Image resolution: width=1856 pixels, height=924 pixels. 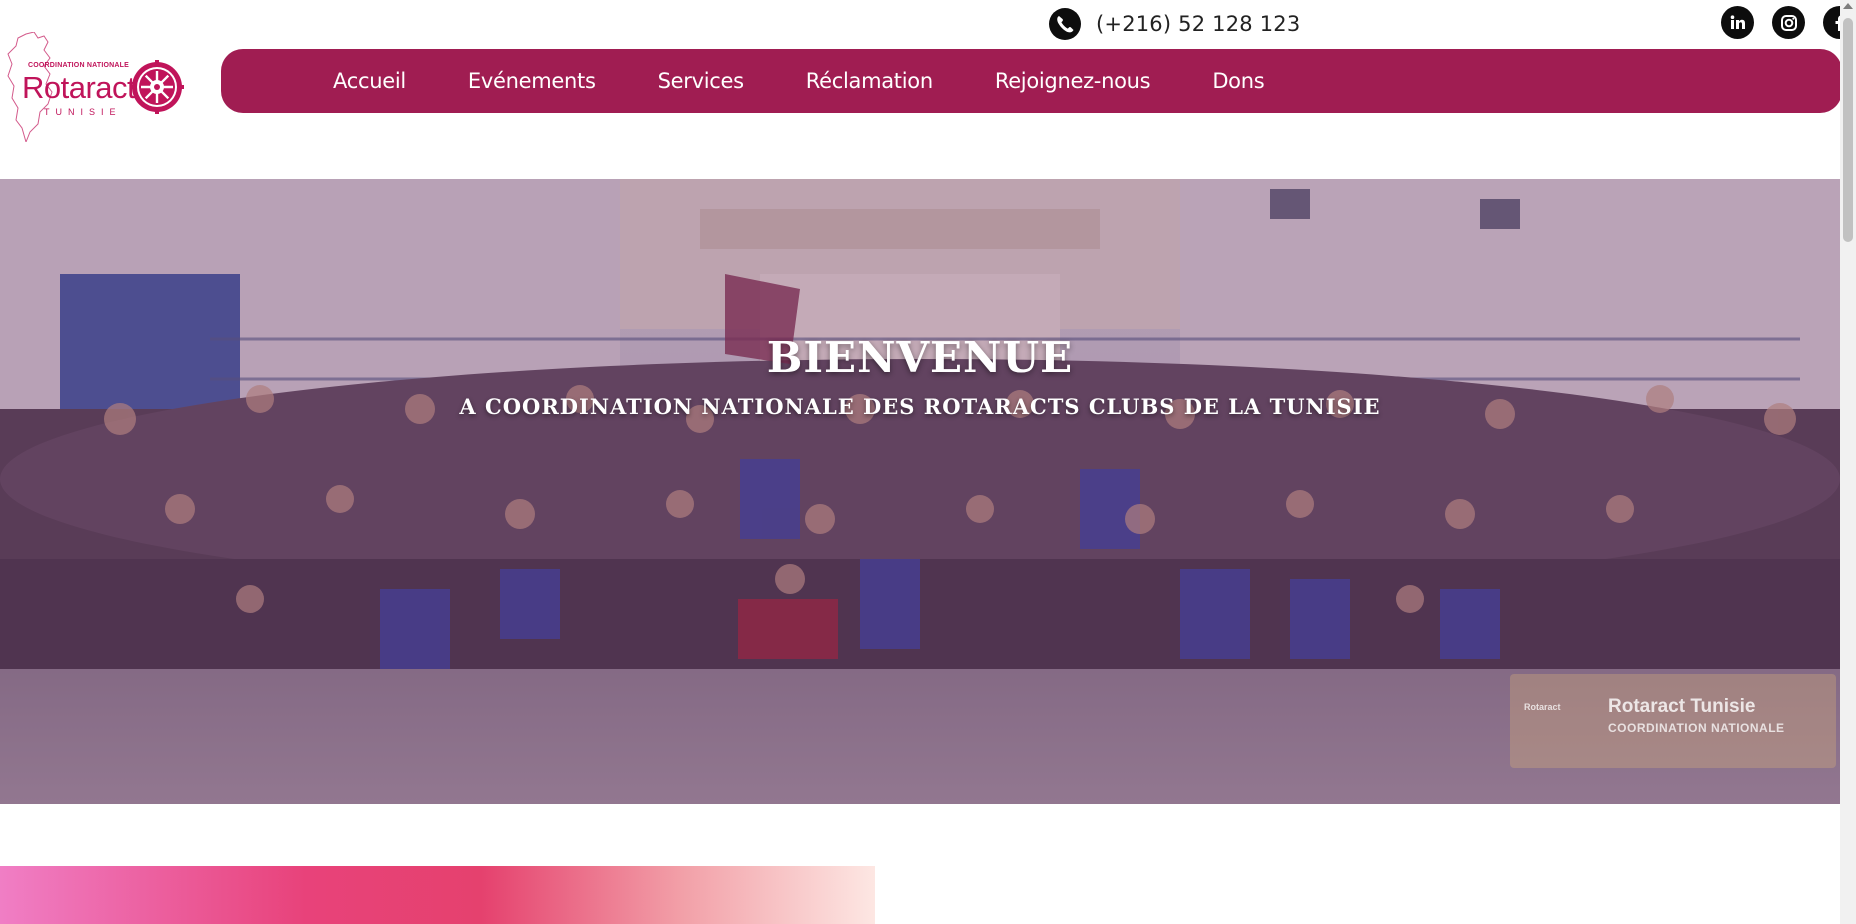 I want to click on linkedin-icon, so click(x=1737, y=22).